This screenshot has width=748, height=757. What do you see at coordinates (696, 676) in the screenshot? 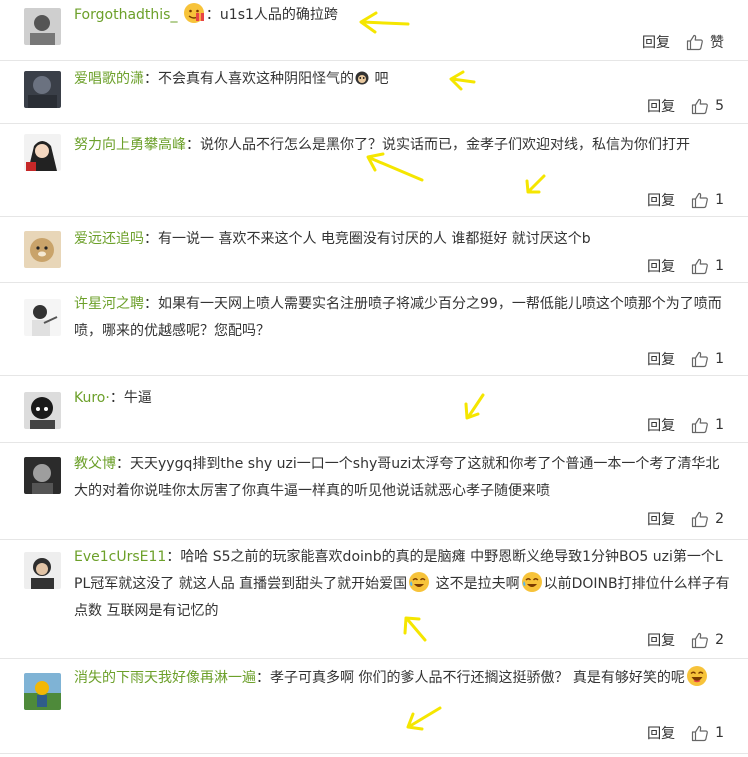
I see `laugh-emoji-icon` at bounding box center [696, 676].